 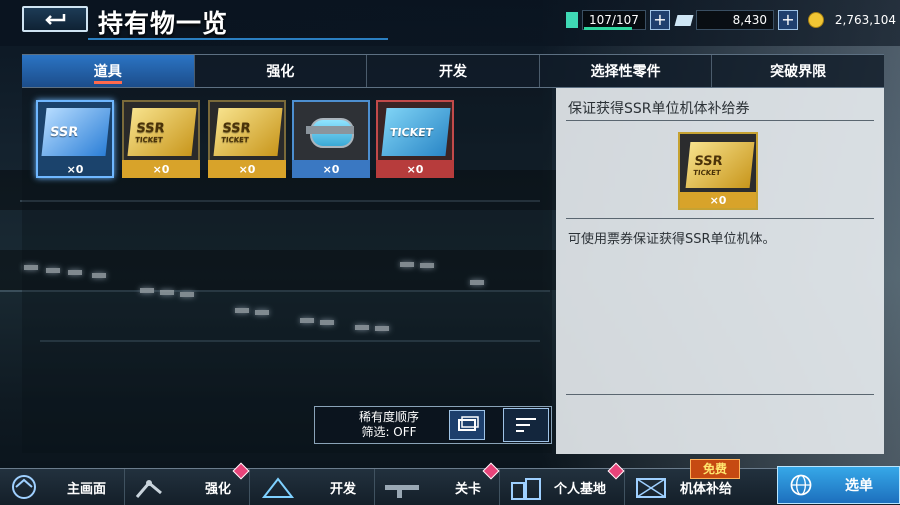 What do you see at coordinates (859, 486) in the screenshot?
I see `menu-label: 选单` at bounding box center [859, 486].